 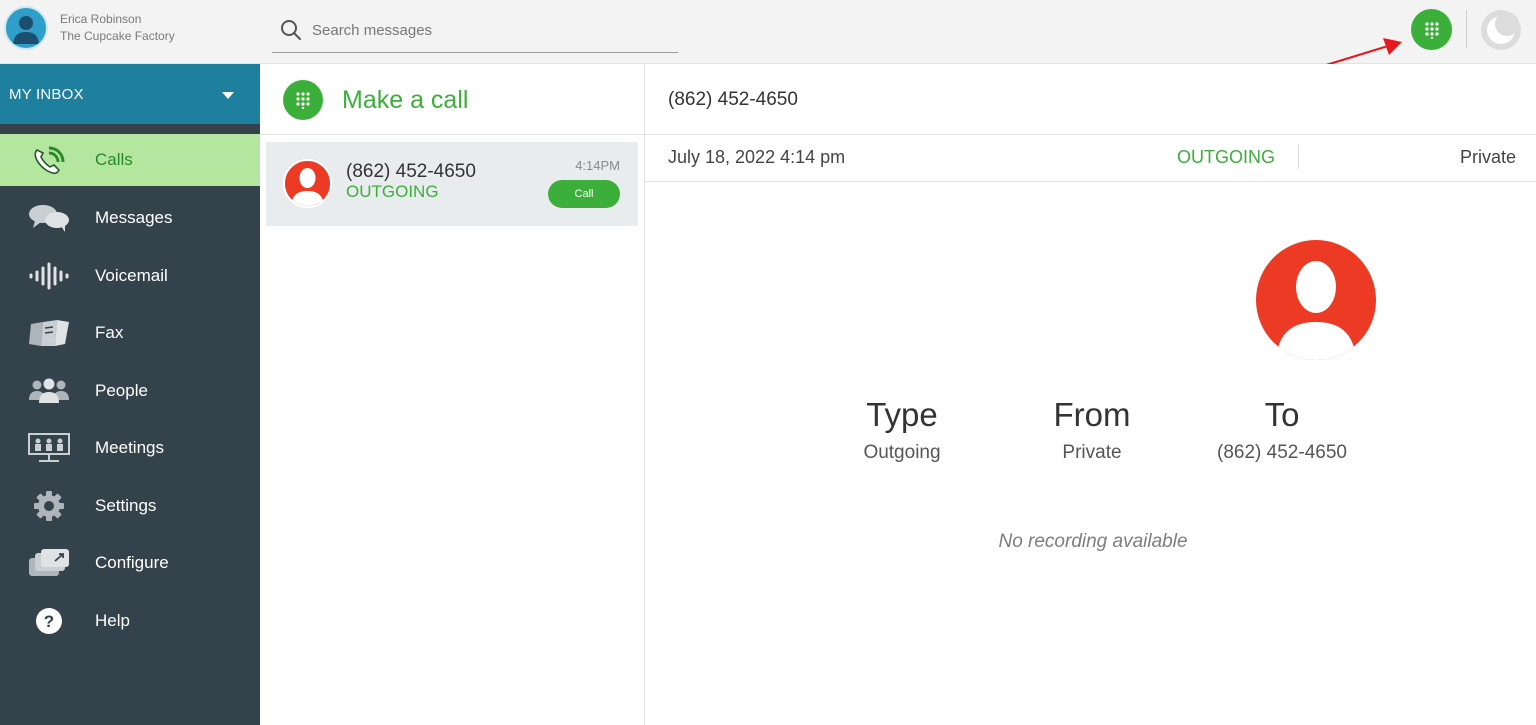 What do you see at coordinates (768, 32) in the screenshot?
I see `top-bar: Erica Robinson The Cupcake Factory` at bounding box center [768, 32].